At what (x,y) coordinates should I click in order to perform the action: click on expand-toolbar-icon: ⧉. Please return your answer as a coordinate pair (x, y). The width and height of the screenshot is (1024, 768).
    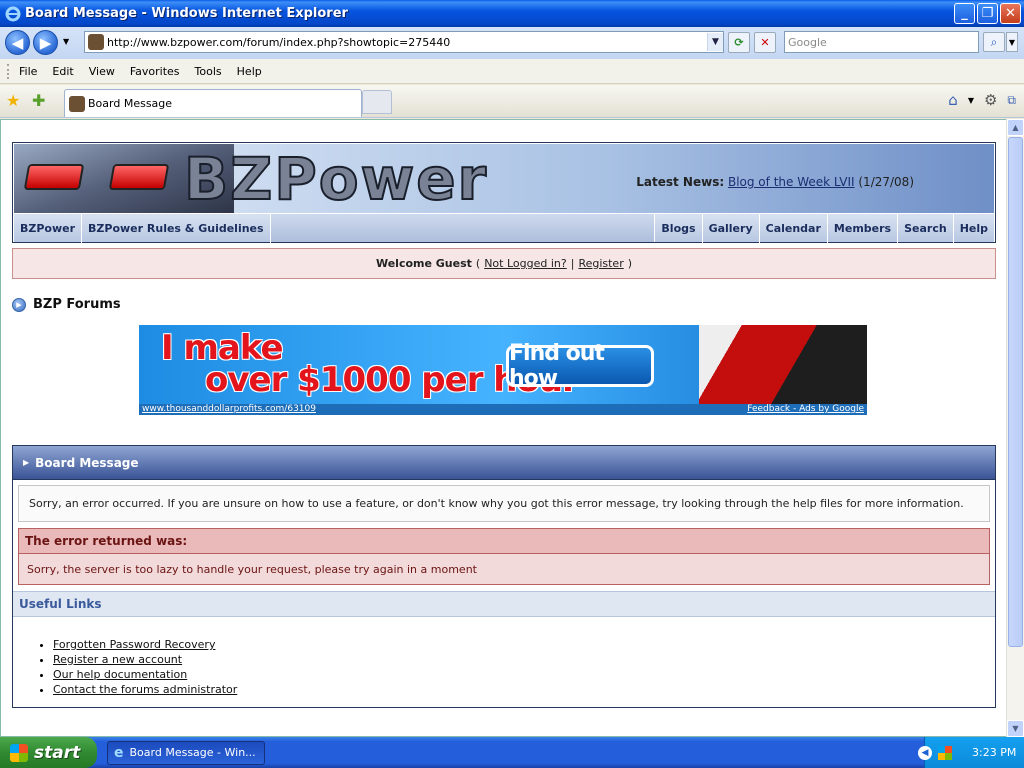
    Looking at the image, I should click on (1011, 100).